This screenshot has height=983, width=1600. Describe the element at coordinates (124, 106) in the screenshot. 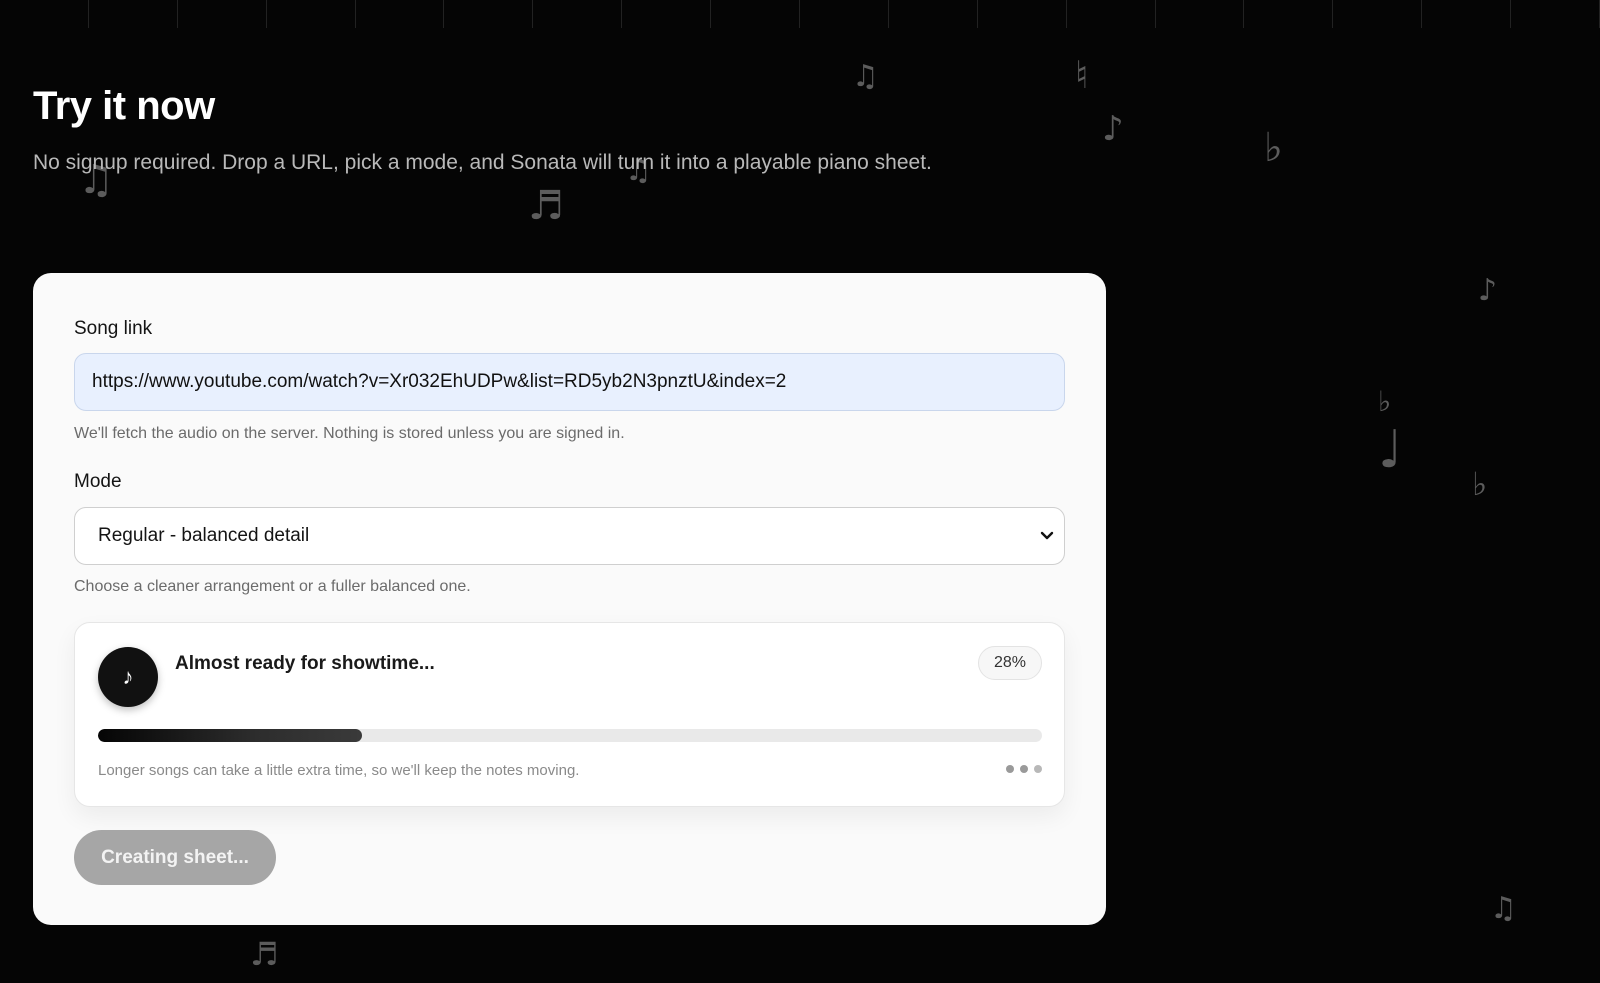

I see `page-title: Try it now` at that location.